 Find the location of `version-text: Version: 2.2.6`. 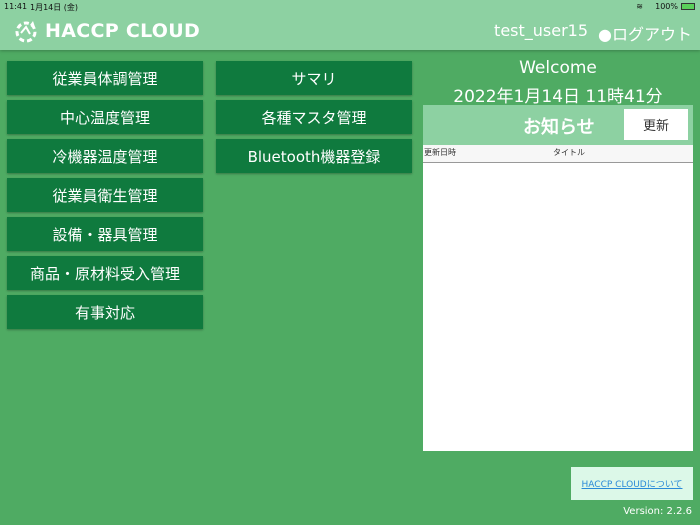

version-text: Version: 2.2.6 is located at coordinates (657, 511).